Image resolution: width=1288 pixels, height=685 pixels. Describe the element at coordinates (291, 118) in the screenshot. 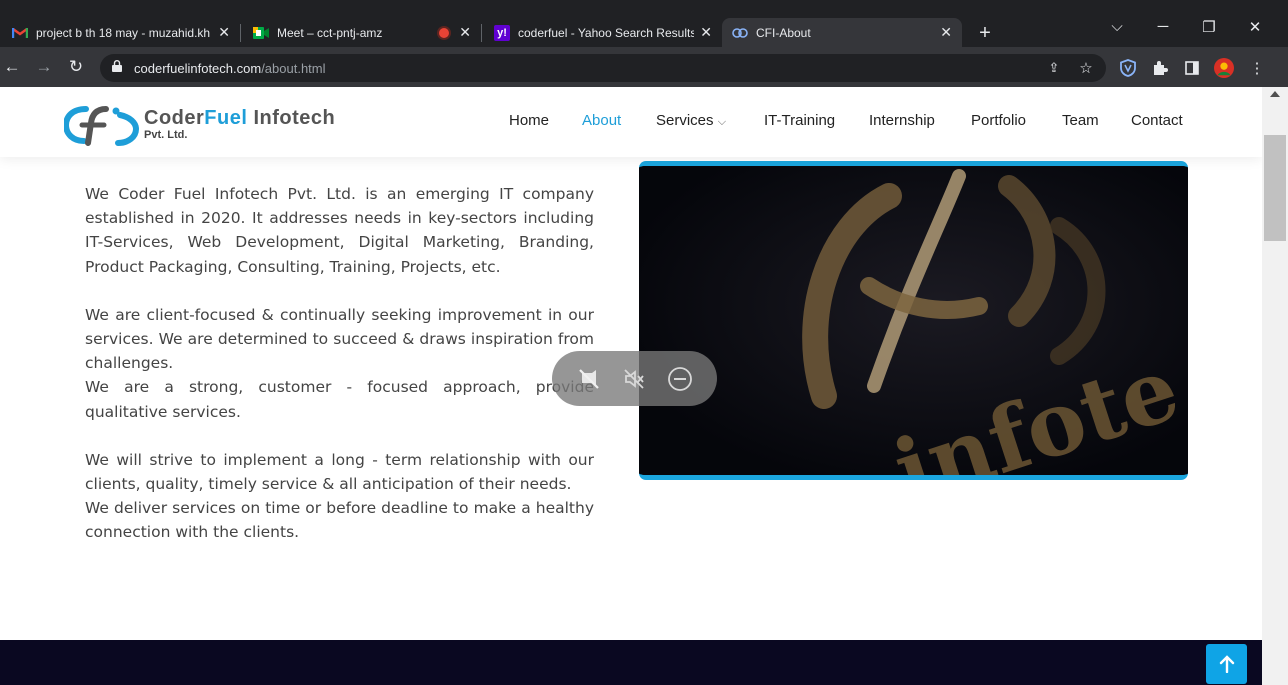

I see `logo-word-infotech: Infotech` at that location.